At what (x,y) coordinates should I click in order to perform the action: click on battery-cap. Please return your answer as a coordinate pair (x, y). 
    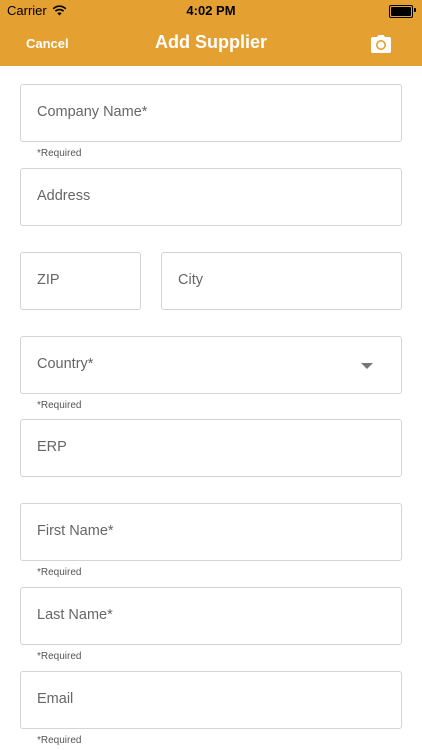
    Looking at the image, I should click on (415, 10).